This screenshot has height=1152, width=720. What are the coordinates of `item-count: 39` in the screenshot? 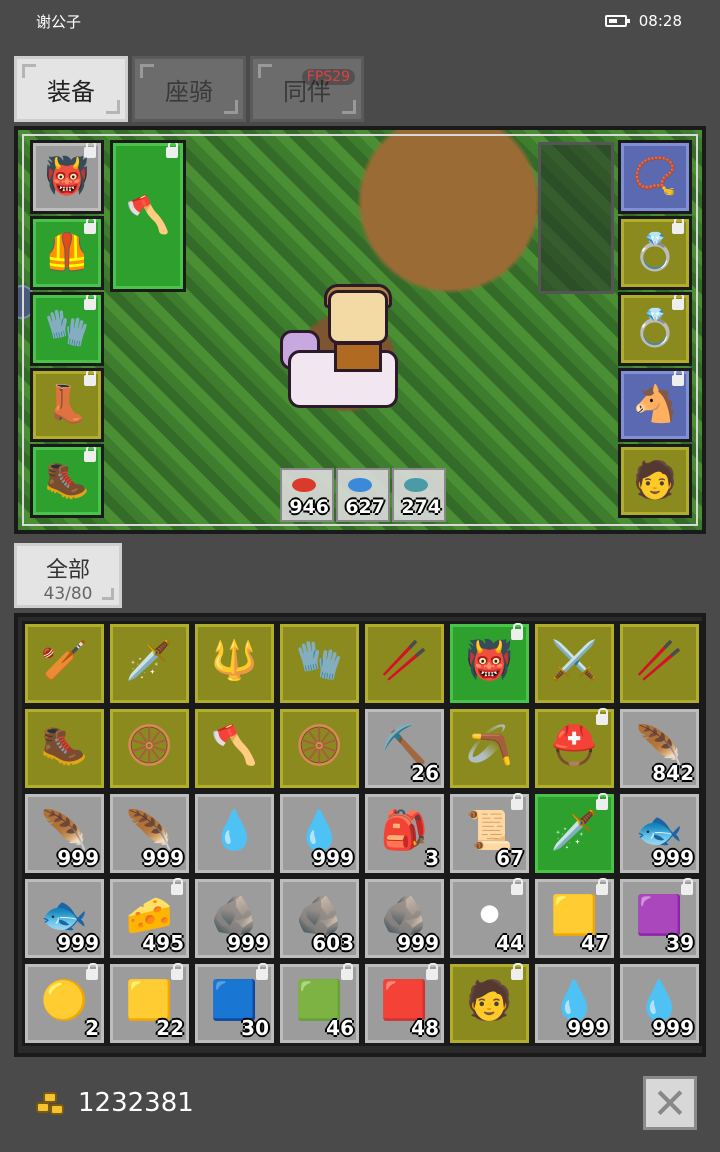 It's located at (680, 943).